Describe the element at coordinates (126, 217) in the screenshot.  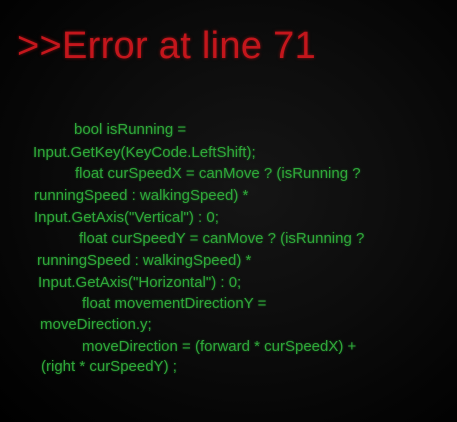
I see `code-line: Input.GetAxis("Vertical") : 0;` at that location.